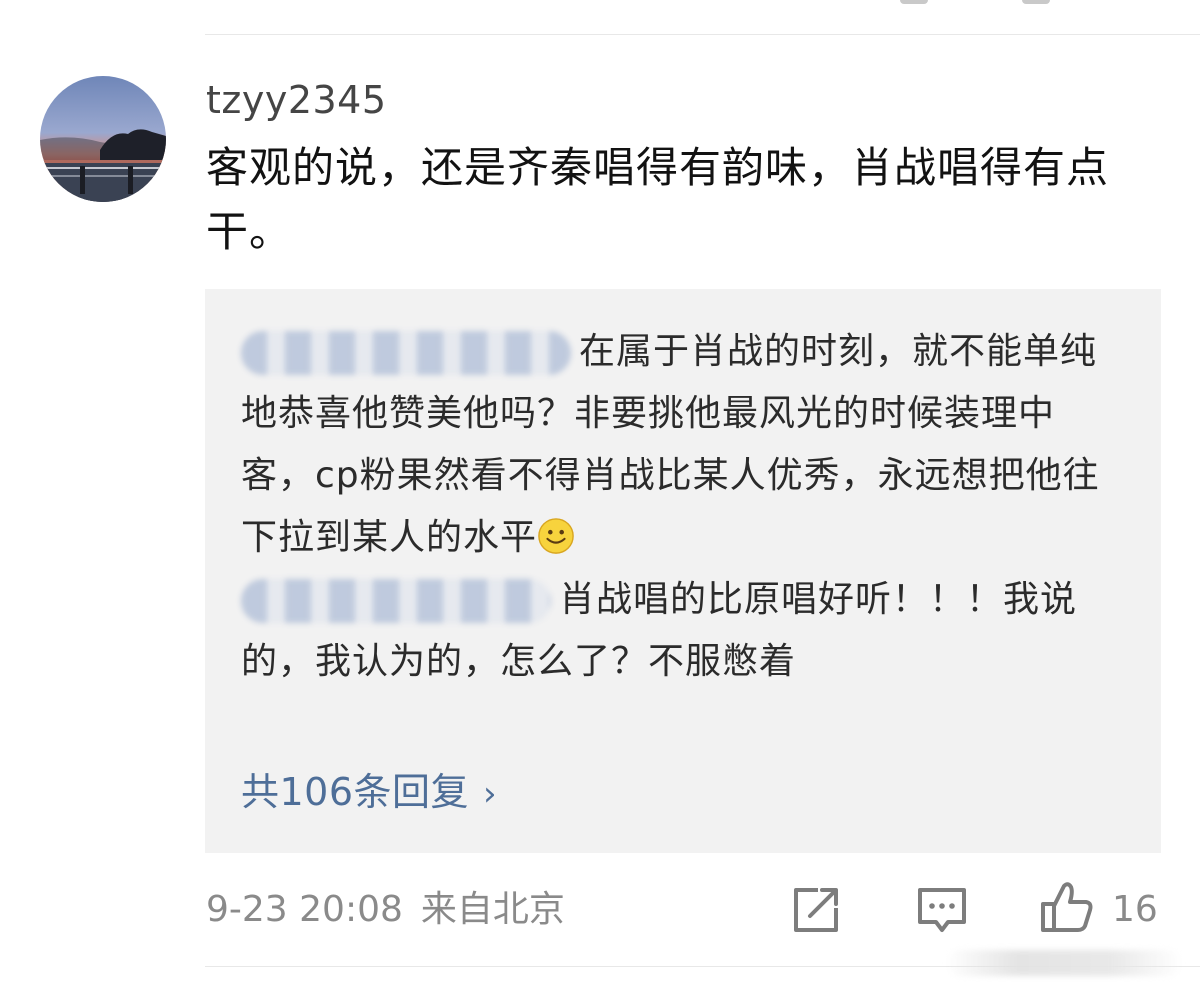  Describe the element at coordinates (702, 34) in the screenshot. I see `top-divider` at that location.